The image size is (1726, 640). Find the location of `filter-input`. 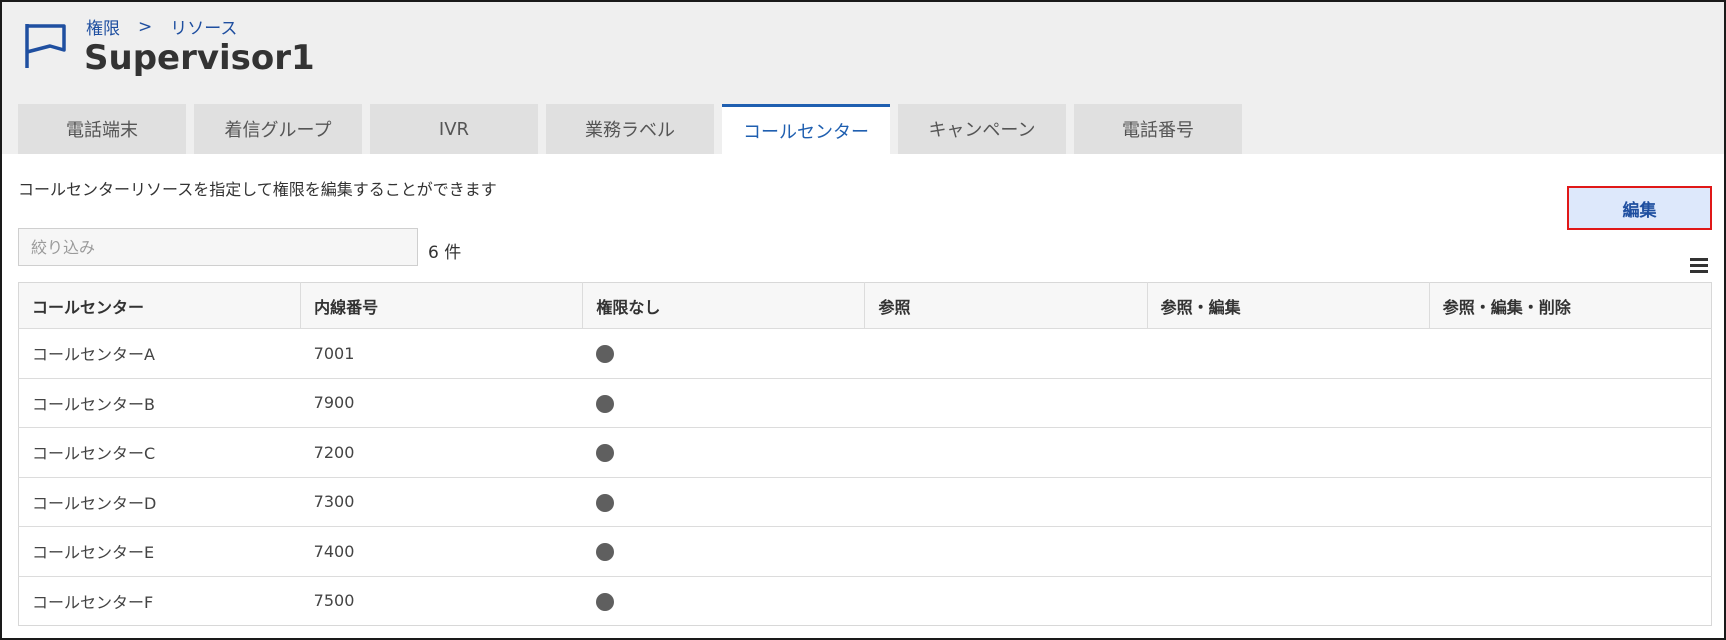

filter-input is located at coordinates (218, 247).